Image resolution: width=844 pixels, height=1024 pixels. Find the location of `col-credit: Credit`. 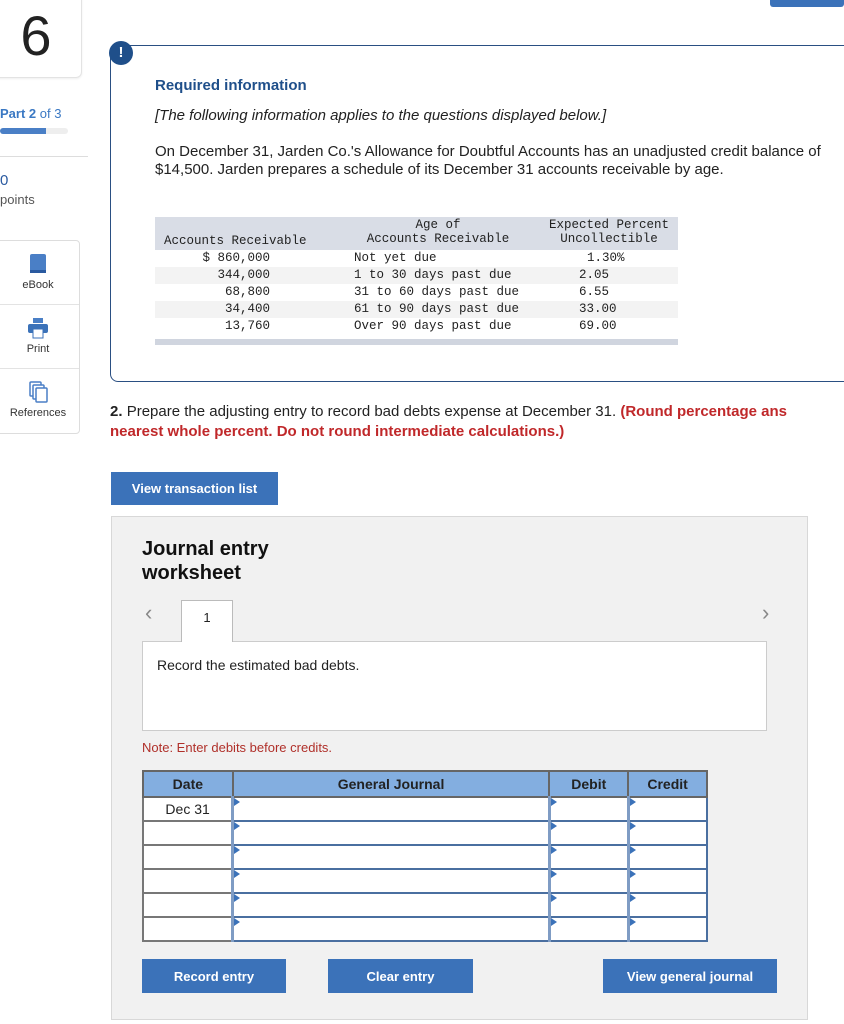

col-credit: Credit is located at coordinates (667, 784).